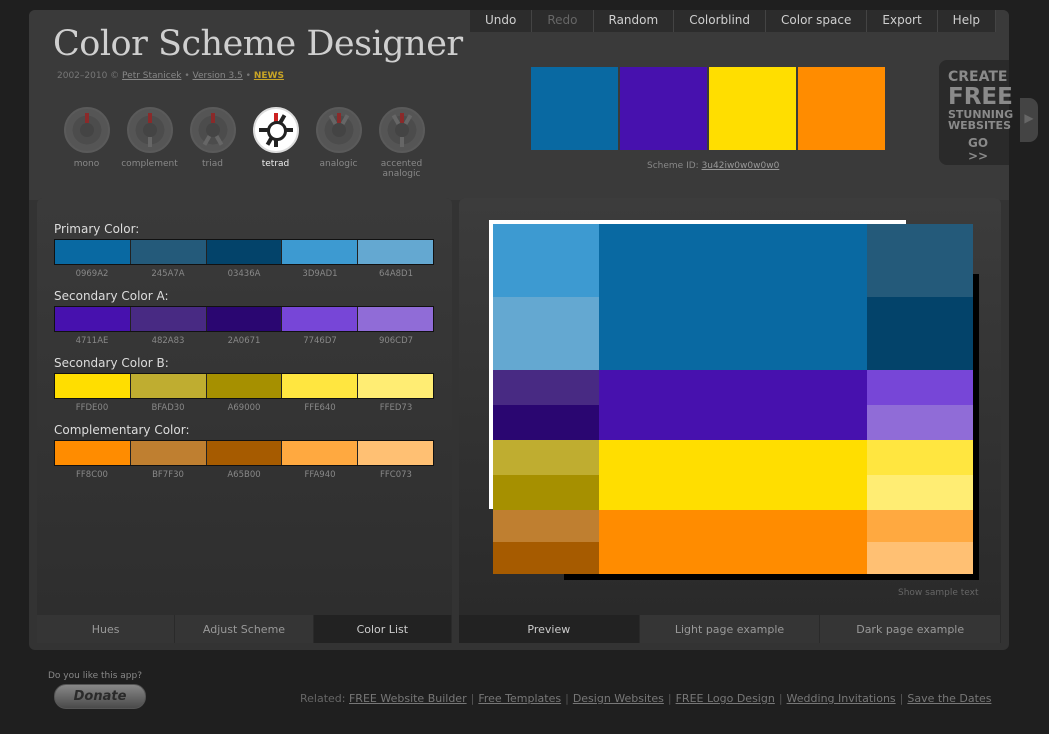 Image resolution: width=1049 pixels, height=734 pixels. Describe the element at coordinates (168, 341) in the screenshot. I see `color-hex-code: 482A83` at that location.